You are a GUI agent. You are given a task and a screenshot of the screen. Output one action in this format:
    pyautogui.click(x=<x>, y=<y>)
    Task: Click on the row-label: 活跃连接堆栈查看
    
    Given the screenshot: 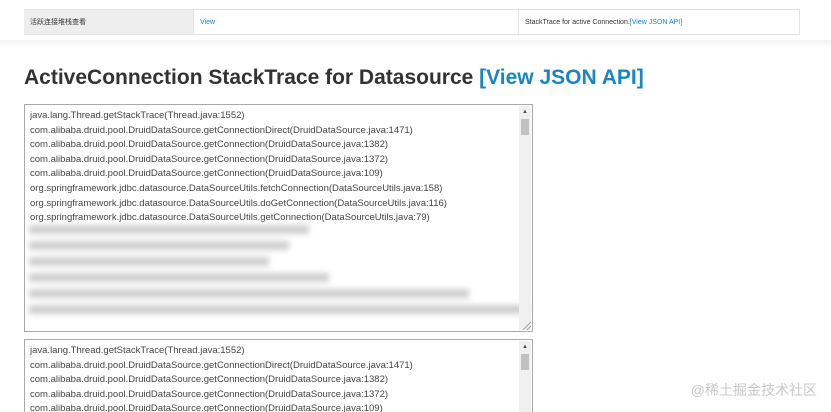 What is the action you would take?
    pyautogui.click(x=58, y=22)
    